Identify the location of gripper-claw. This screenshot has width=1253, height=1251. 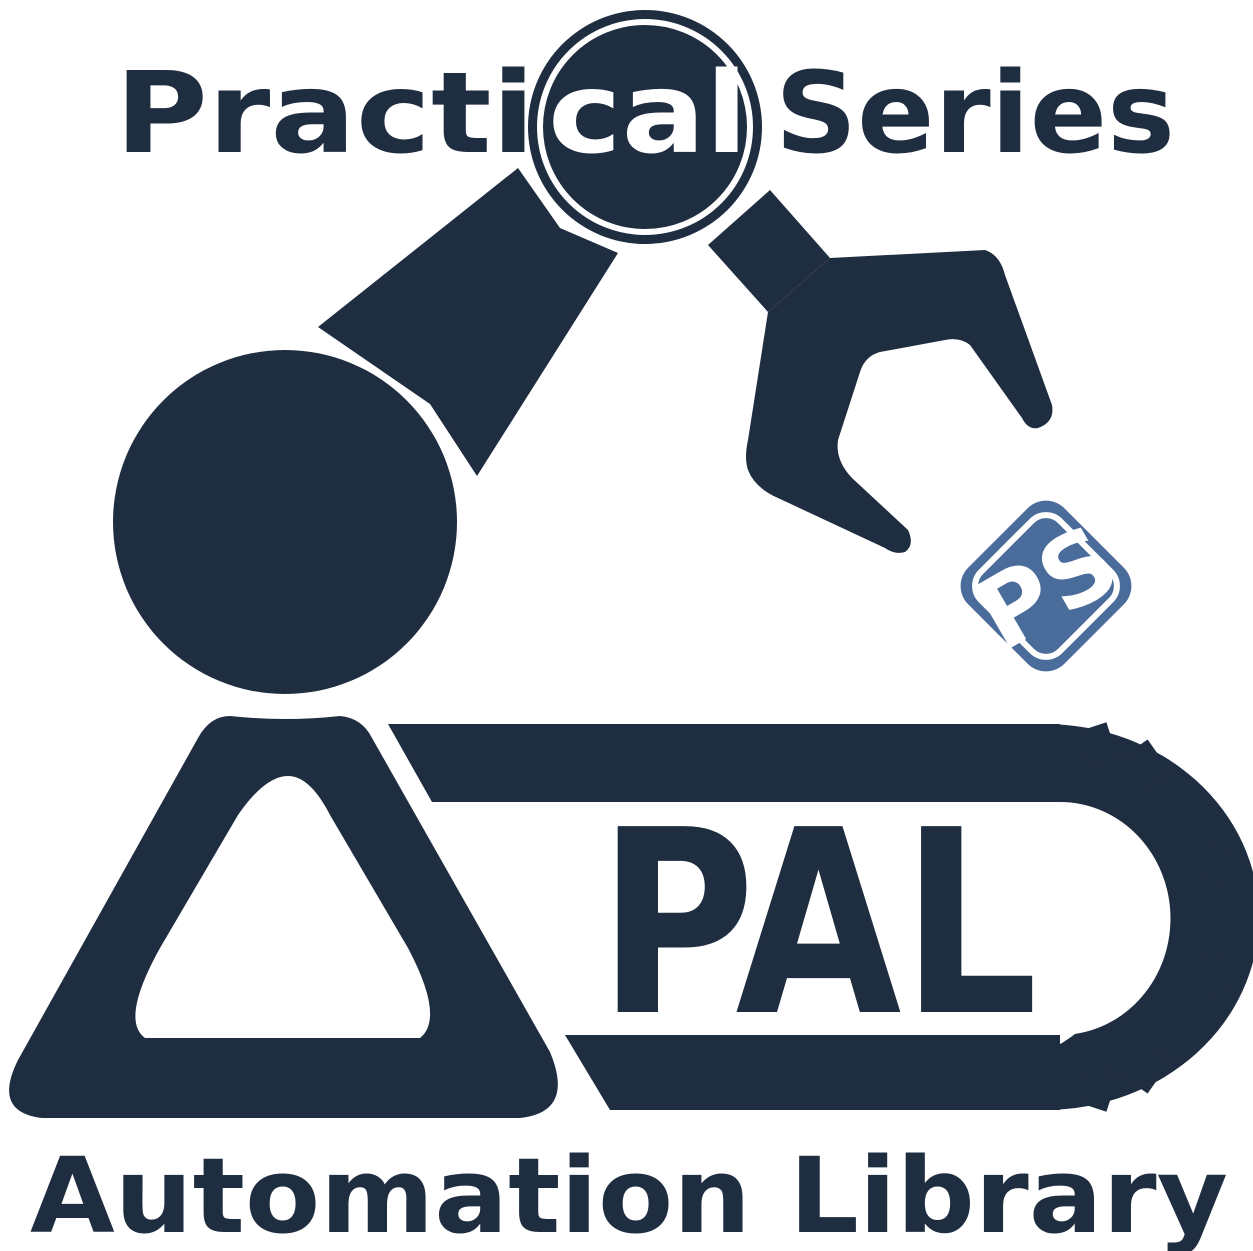
(899, 401).